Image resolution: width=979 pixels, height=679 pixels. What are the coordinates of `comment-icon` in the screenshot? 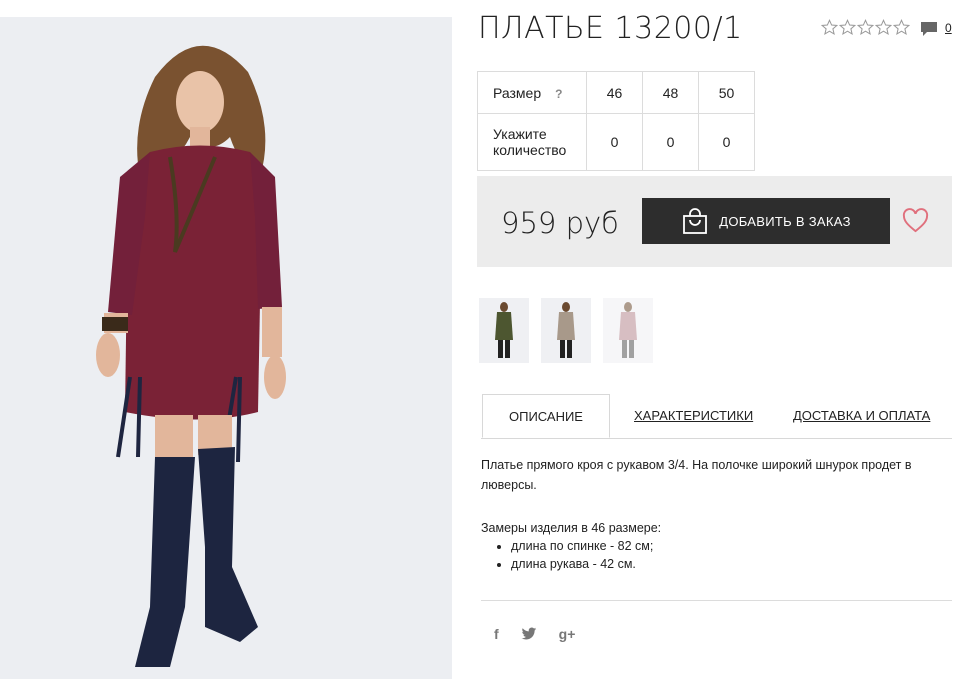 It's located at (929, 29).